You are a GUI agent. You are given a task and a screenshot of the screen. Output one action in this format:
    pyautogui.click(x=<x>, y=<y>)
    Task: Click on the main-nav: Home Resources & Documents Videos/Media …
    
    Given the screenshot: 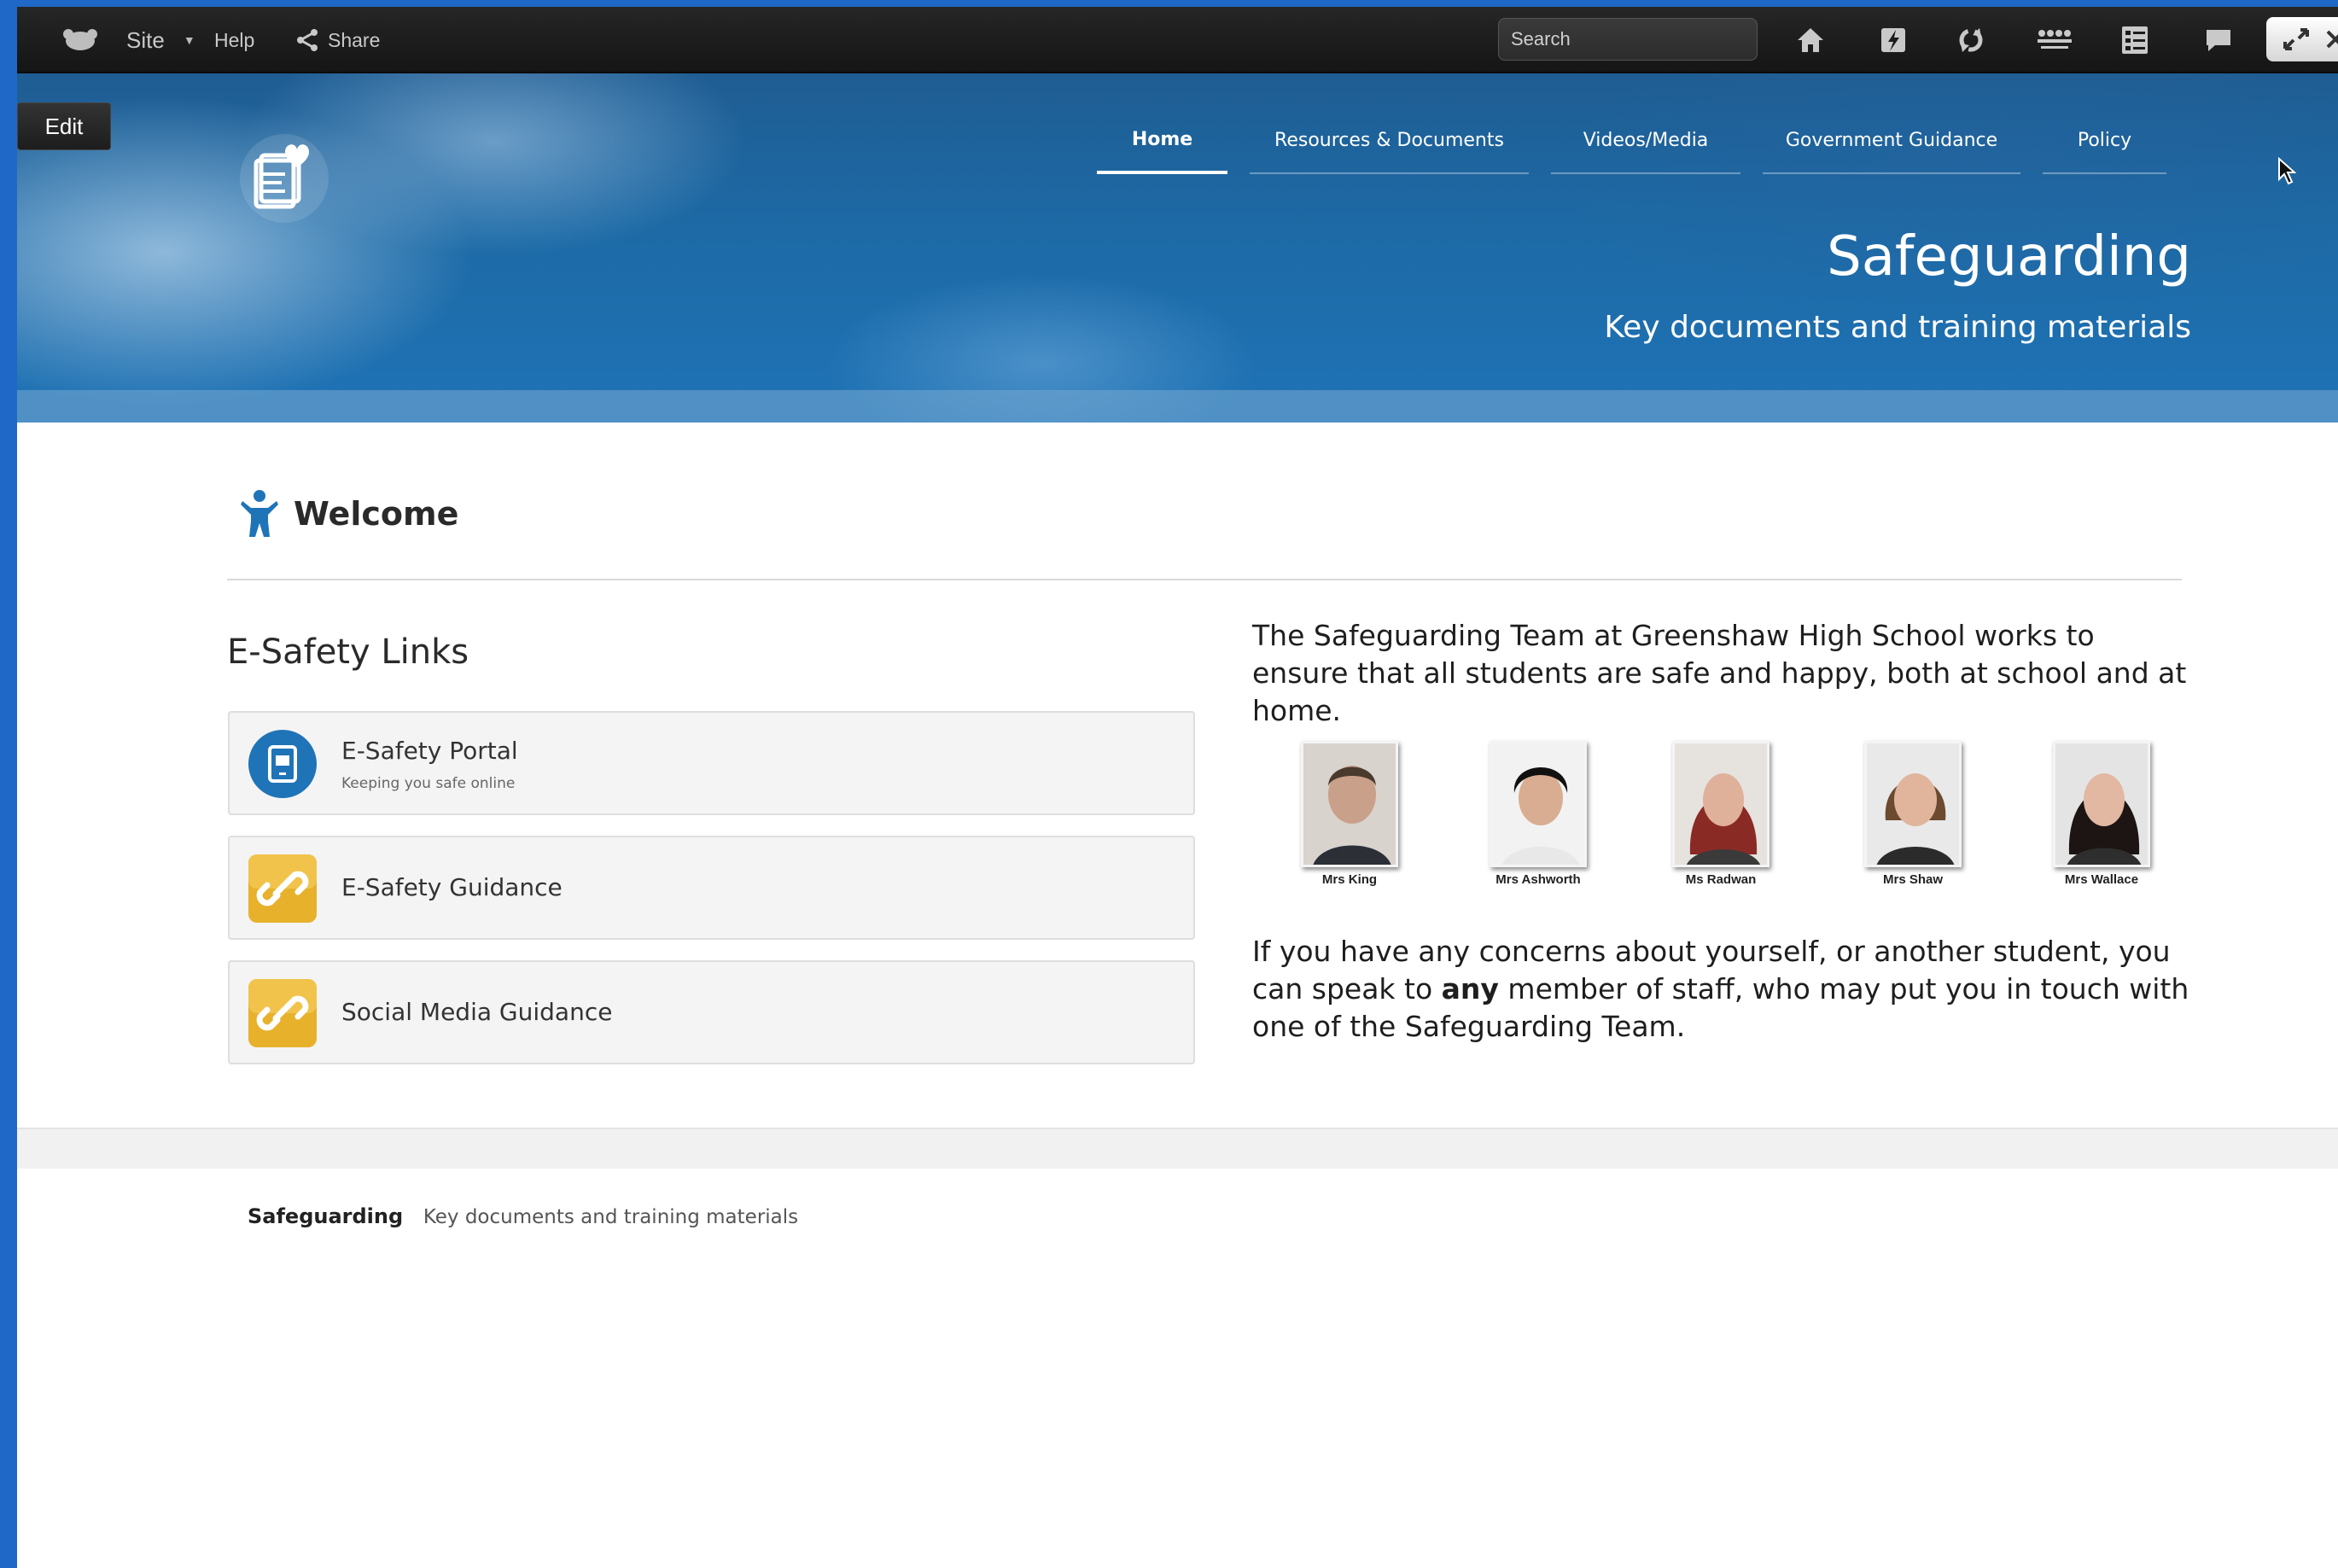 What is the action you would take?
    pyautogui.click(x=1178, y=142)
    